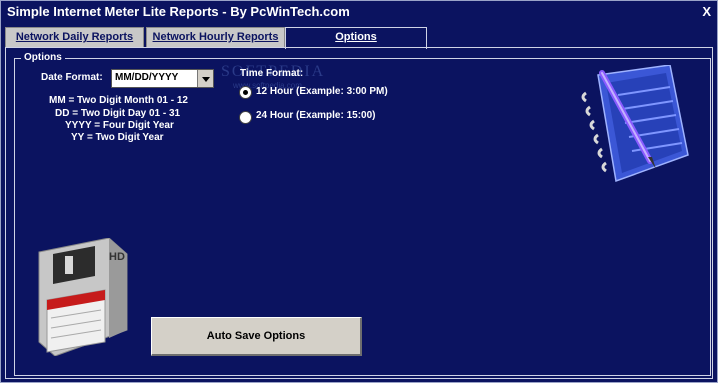  What do you see at coordinates (43, 57) in the screenshot?
I see `options-group-label: Options` at bounding box center [43, 57].